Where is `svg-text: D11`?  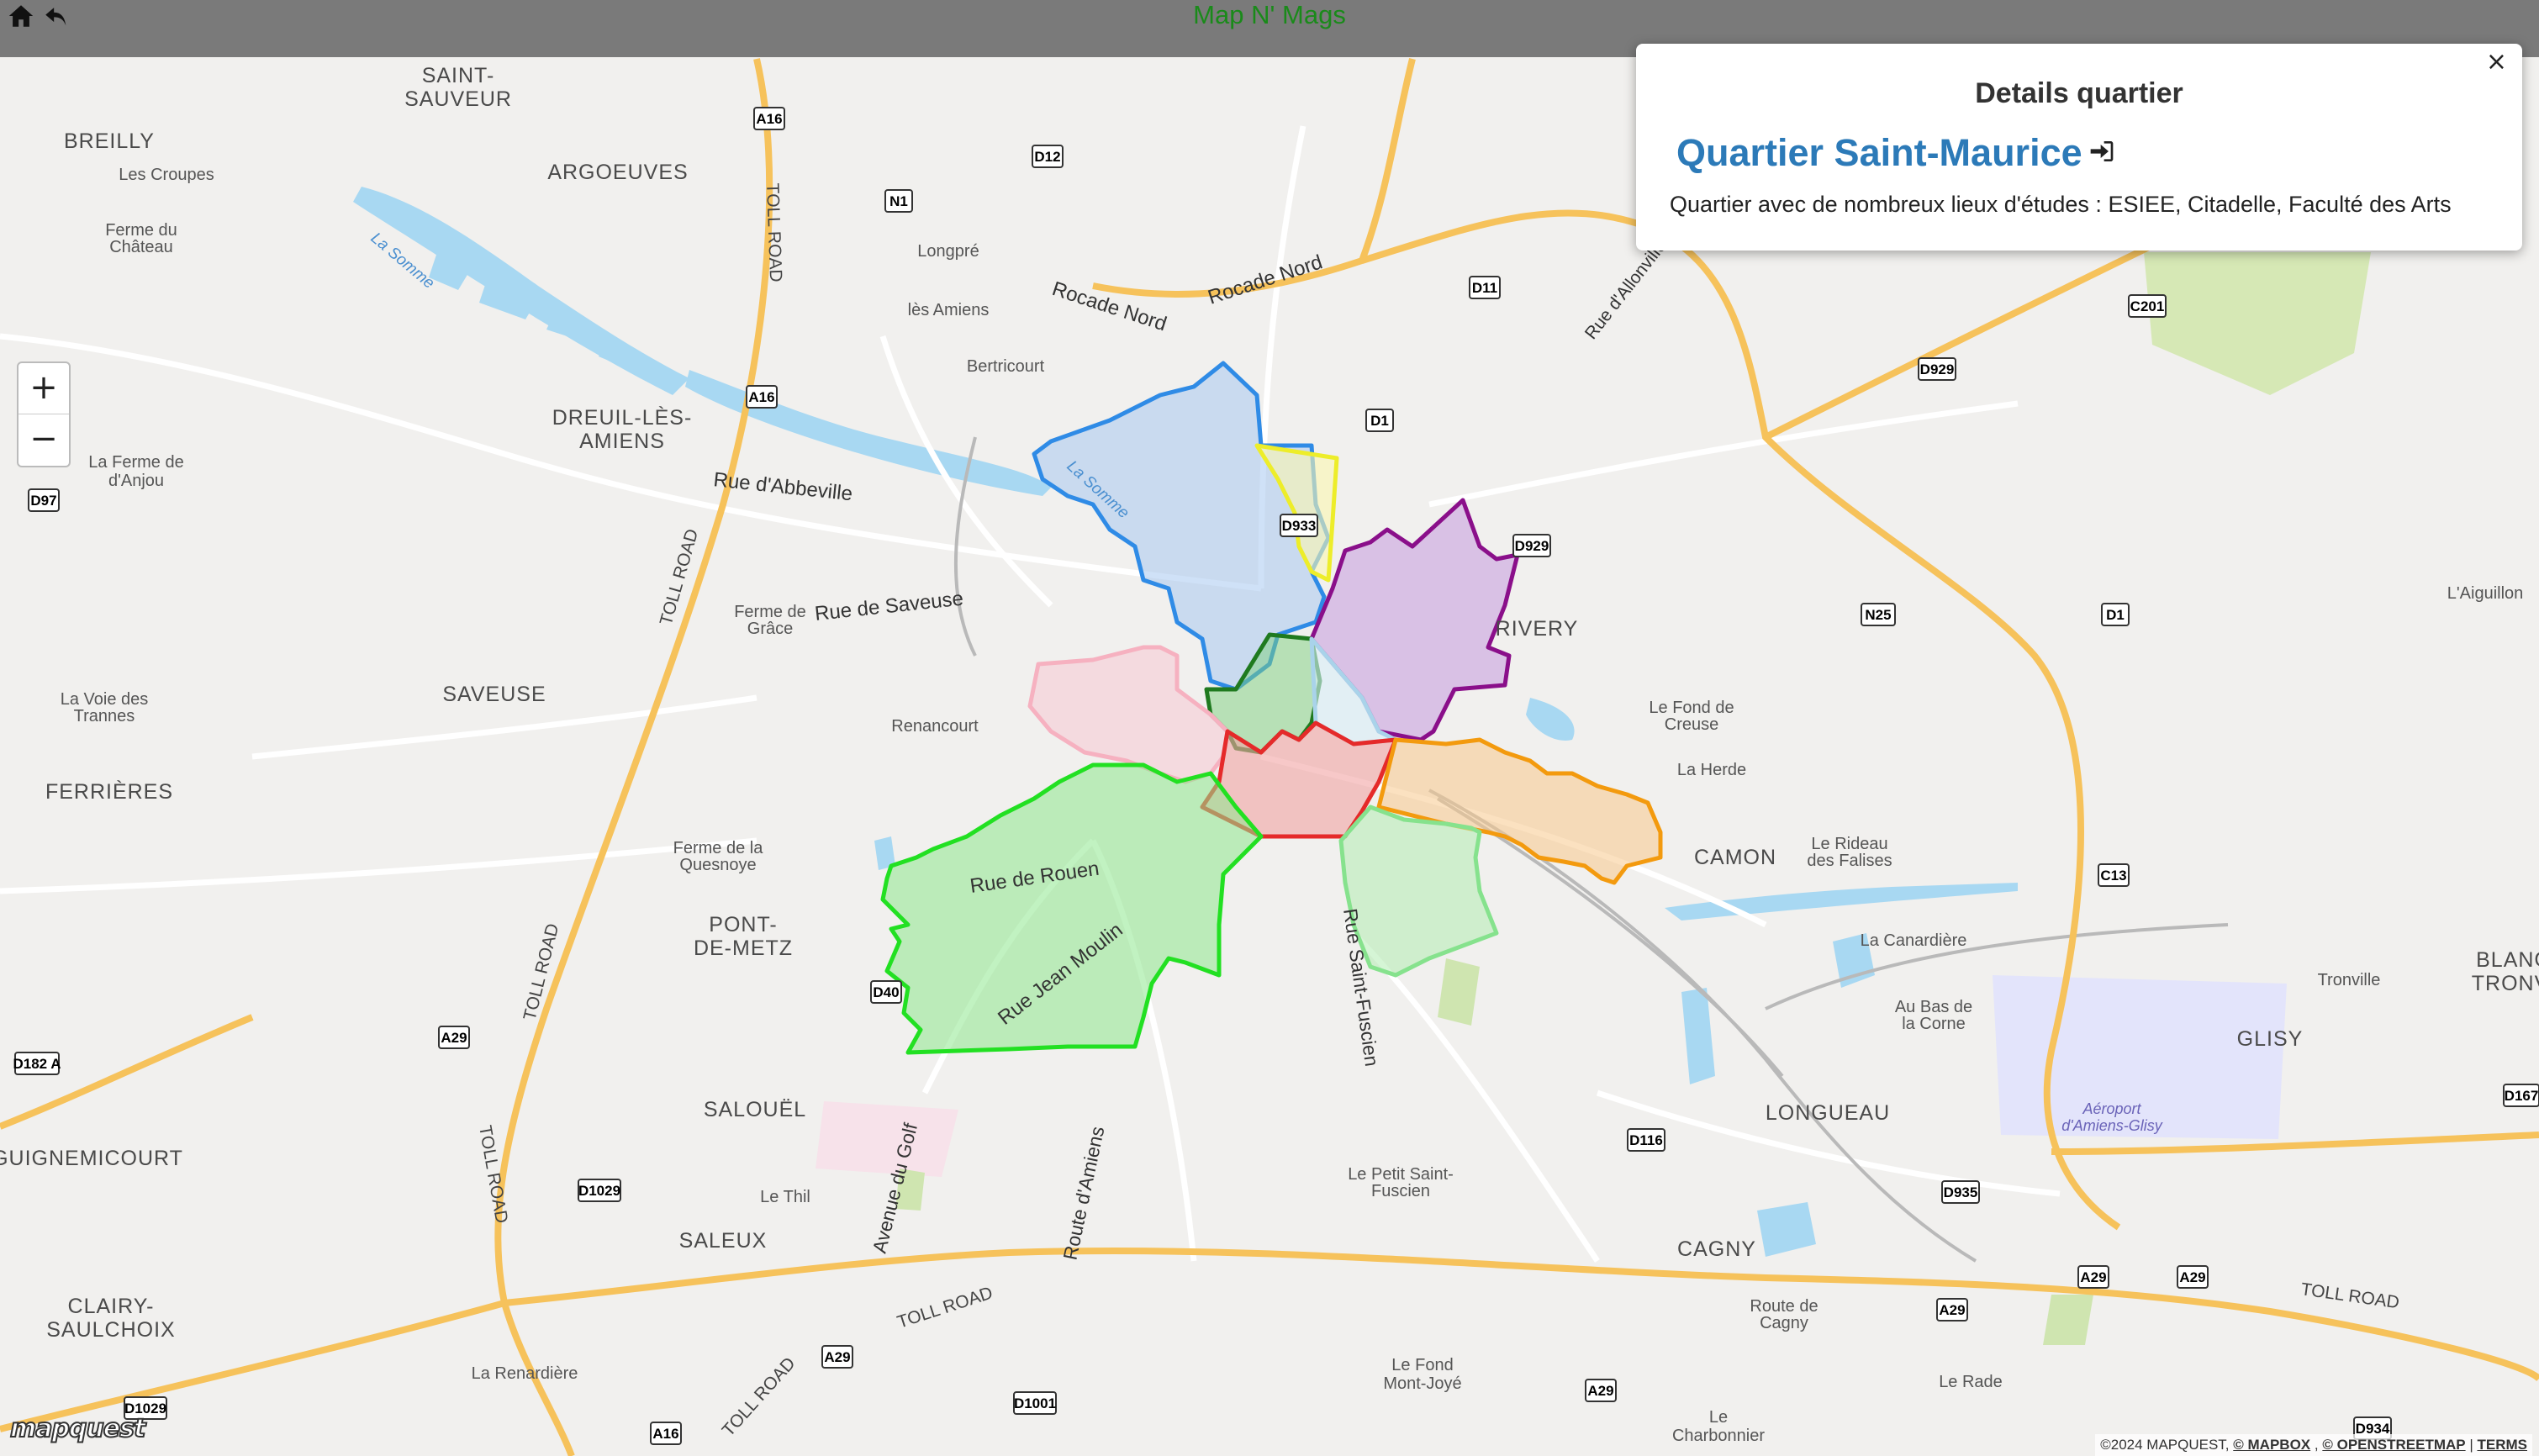 svg-text: D11 is located at coordinates (1484, 288).